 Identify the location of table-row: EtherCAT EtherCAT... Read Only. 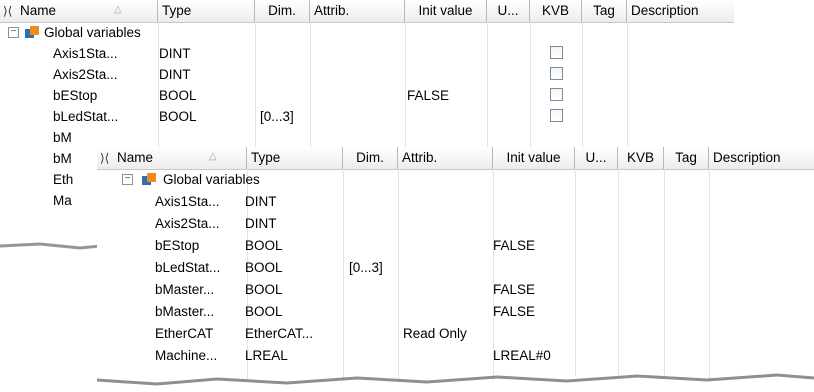
(455, 333).